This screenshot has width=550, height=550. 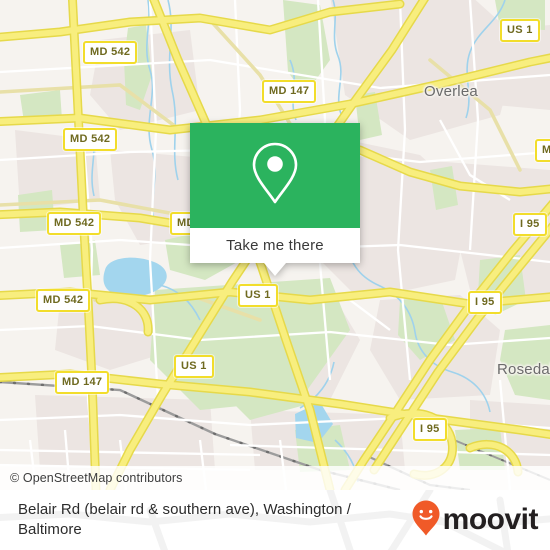 What do you see at coordinates (74, 223) in the screenshot?
I see `route-shield-md-542-left: MD 542` at bounding box center [74, 223].